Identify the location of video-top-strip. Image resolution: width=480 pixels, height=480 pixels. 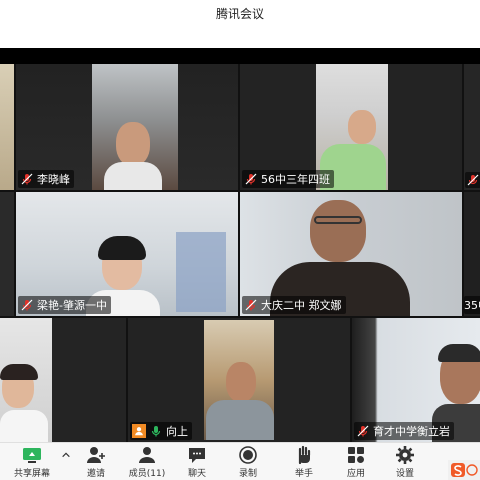
(240, 56).